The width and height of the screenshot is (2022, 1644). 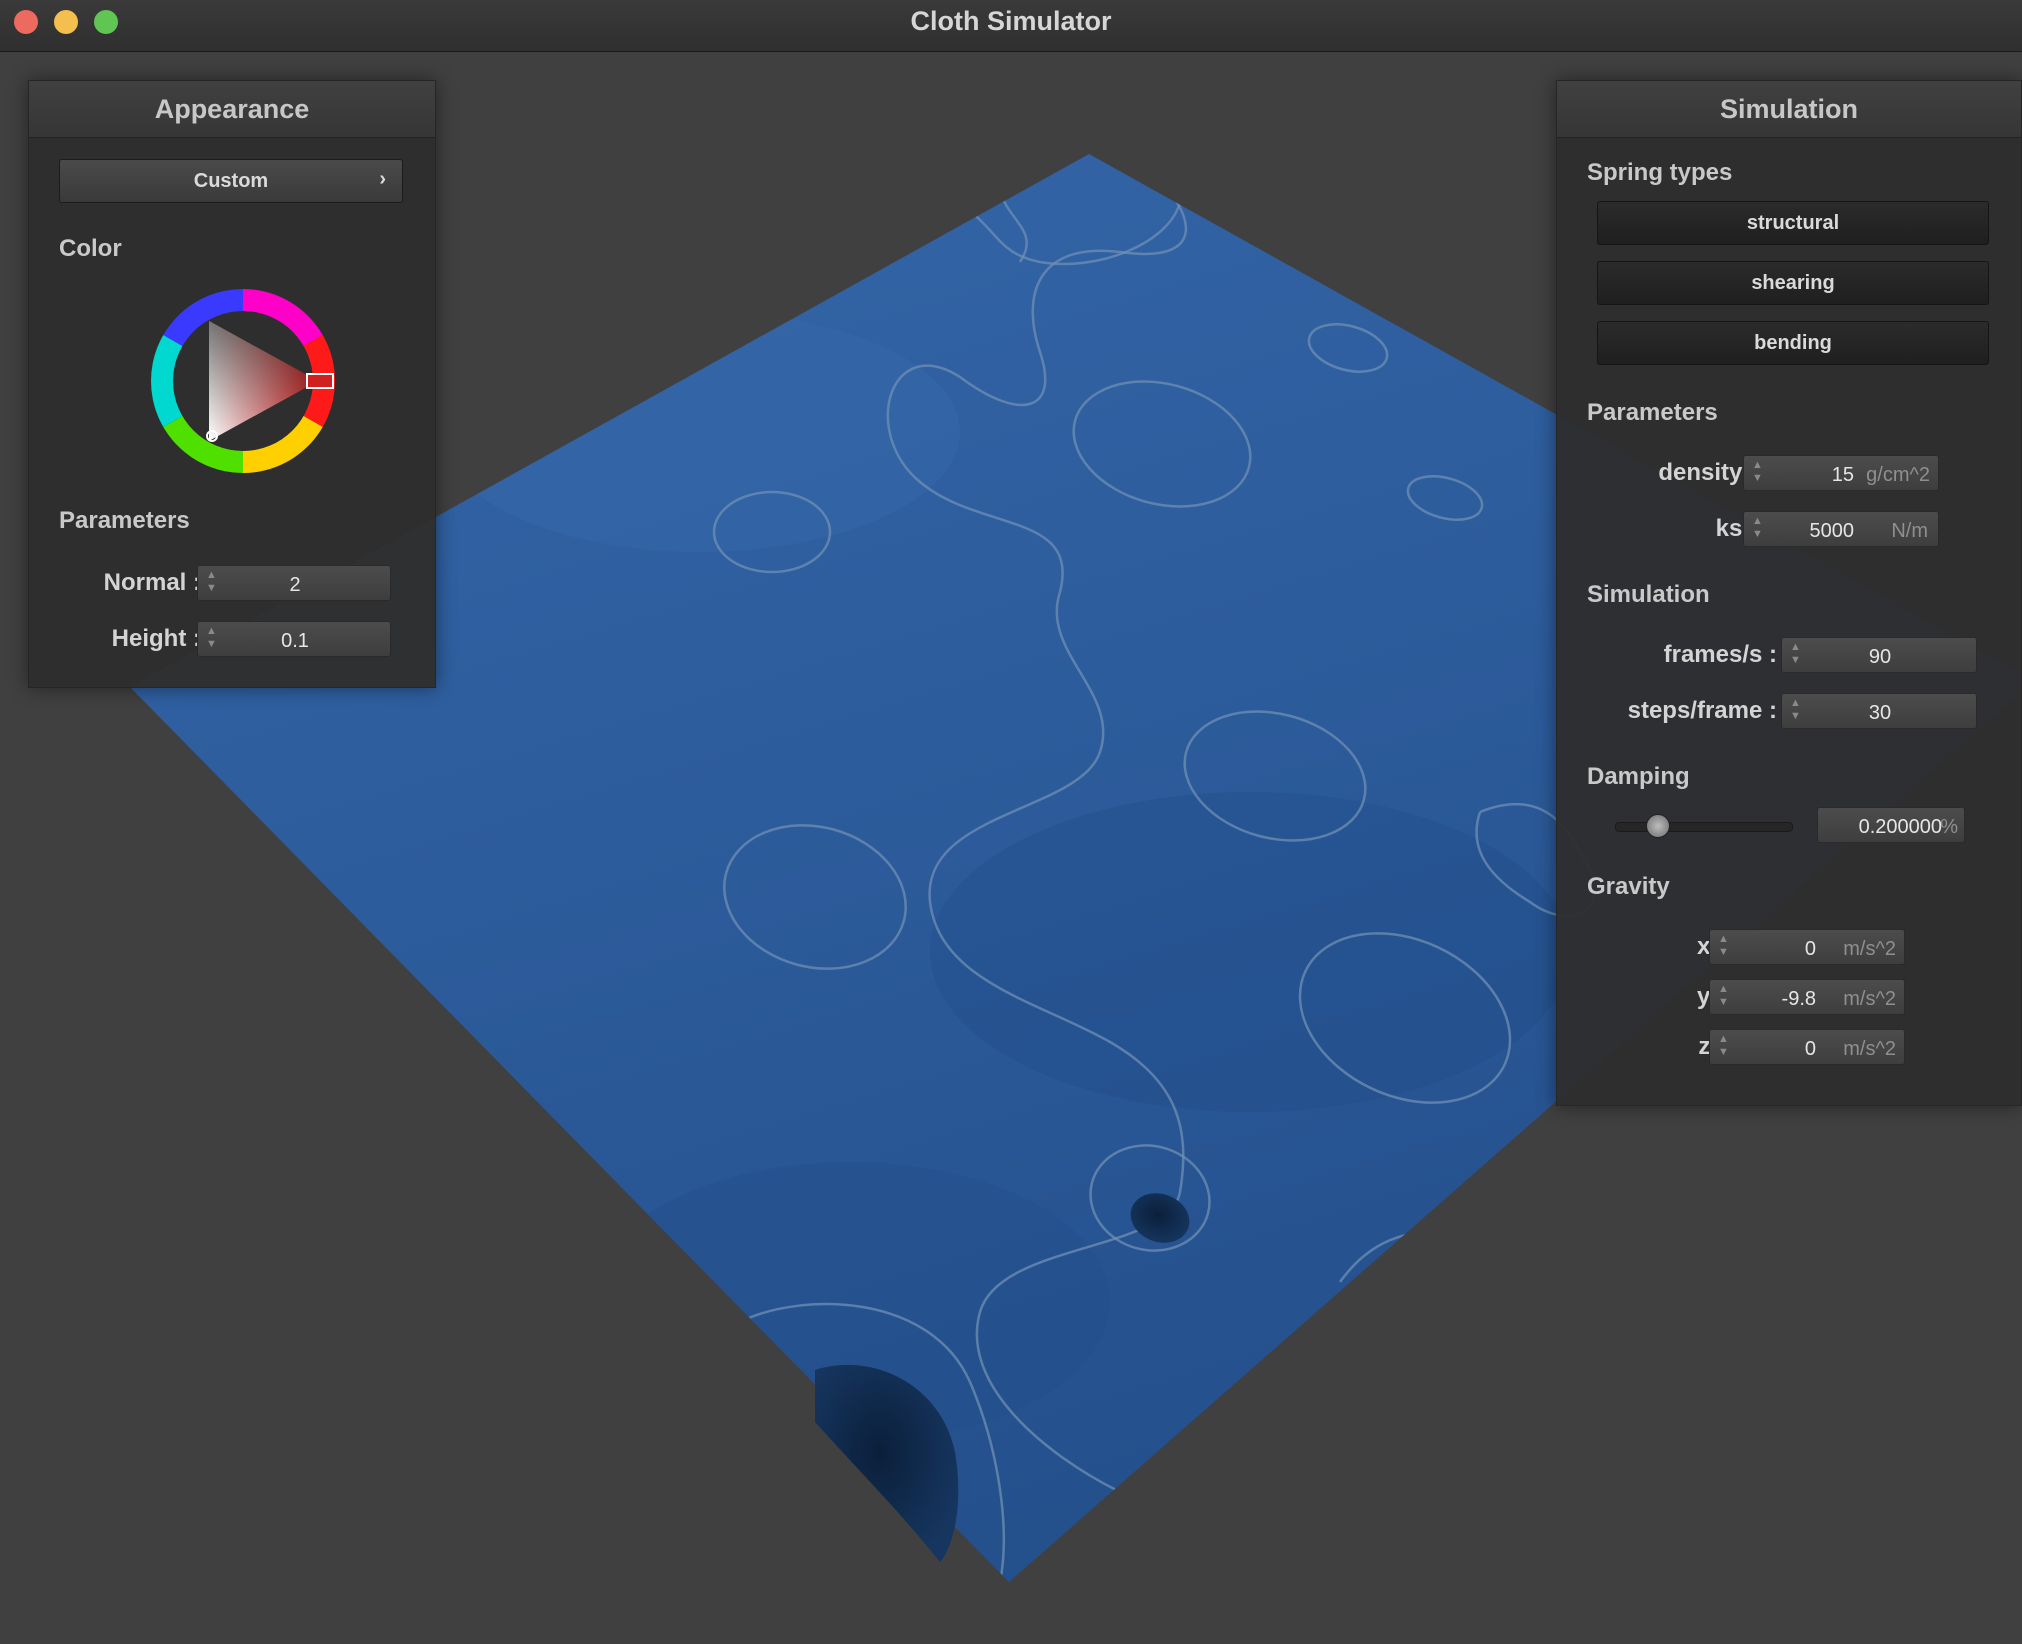 What do you see at coordinates (1736, 528) in the screenshot?
I see `ks-label: ks :` at bounding box center [1736, 528].